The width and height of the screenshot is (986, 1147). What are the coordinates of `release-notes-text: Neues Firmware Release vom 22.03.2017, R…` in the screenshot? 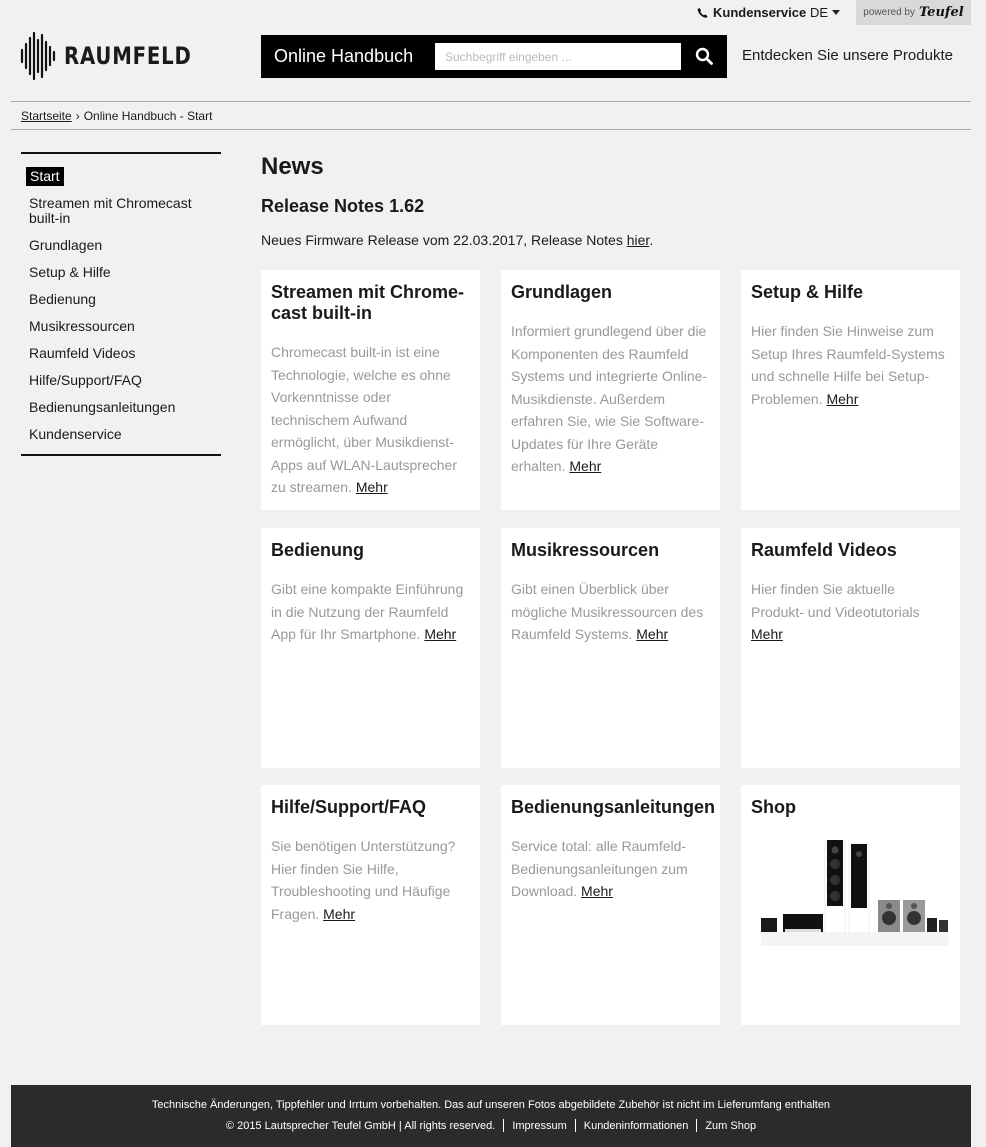 It's located at (457, 240).